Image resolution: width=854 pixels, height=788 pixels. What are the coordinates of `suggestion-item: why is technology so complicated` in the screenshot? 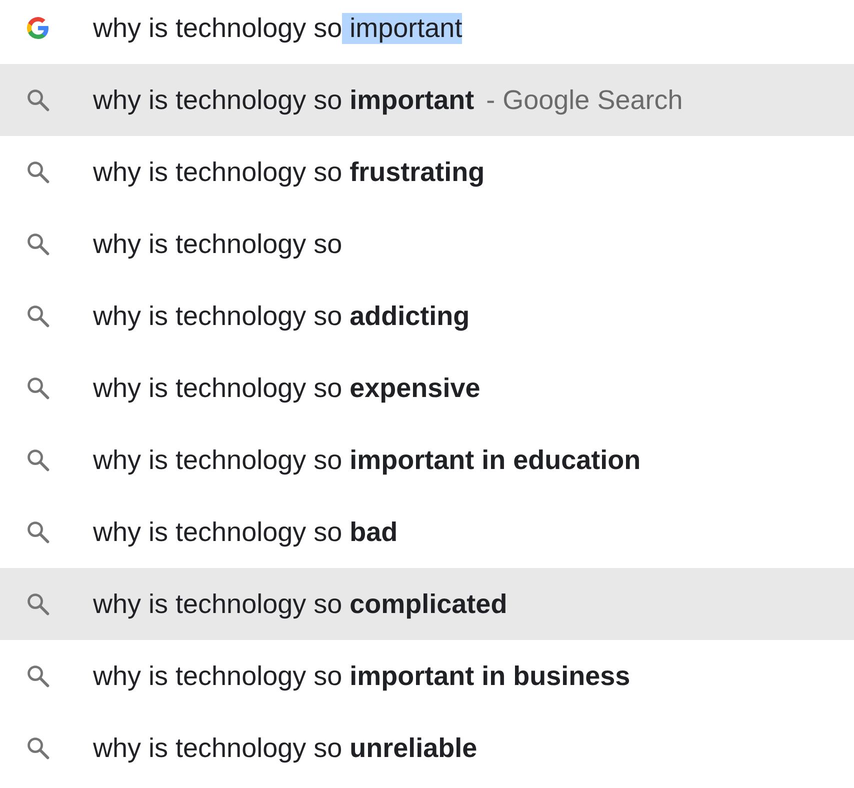 It's located at (427, 604).